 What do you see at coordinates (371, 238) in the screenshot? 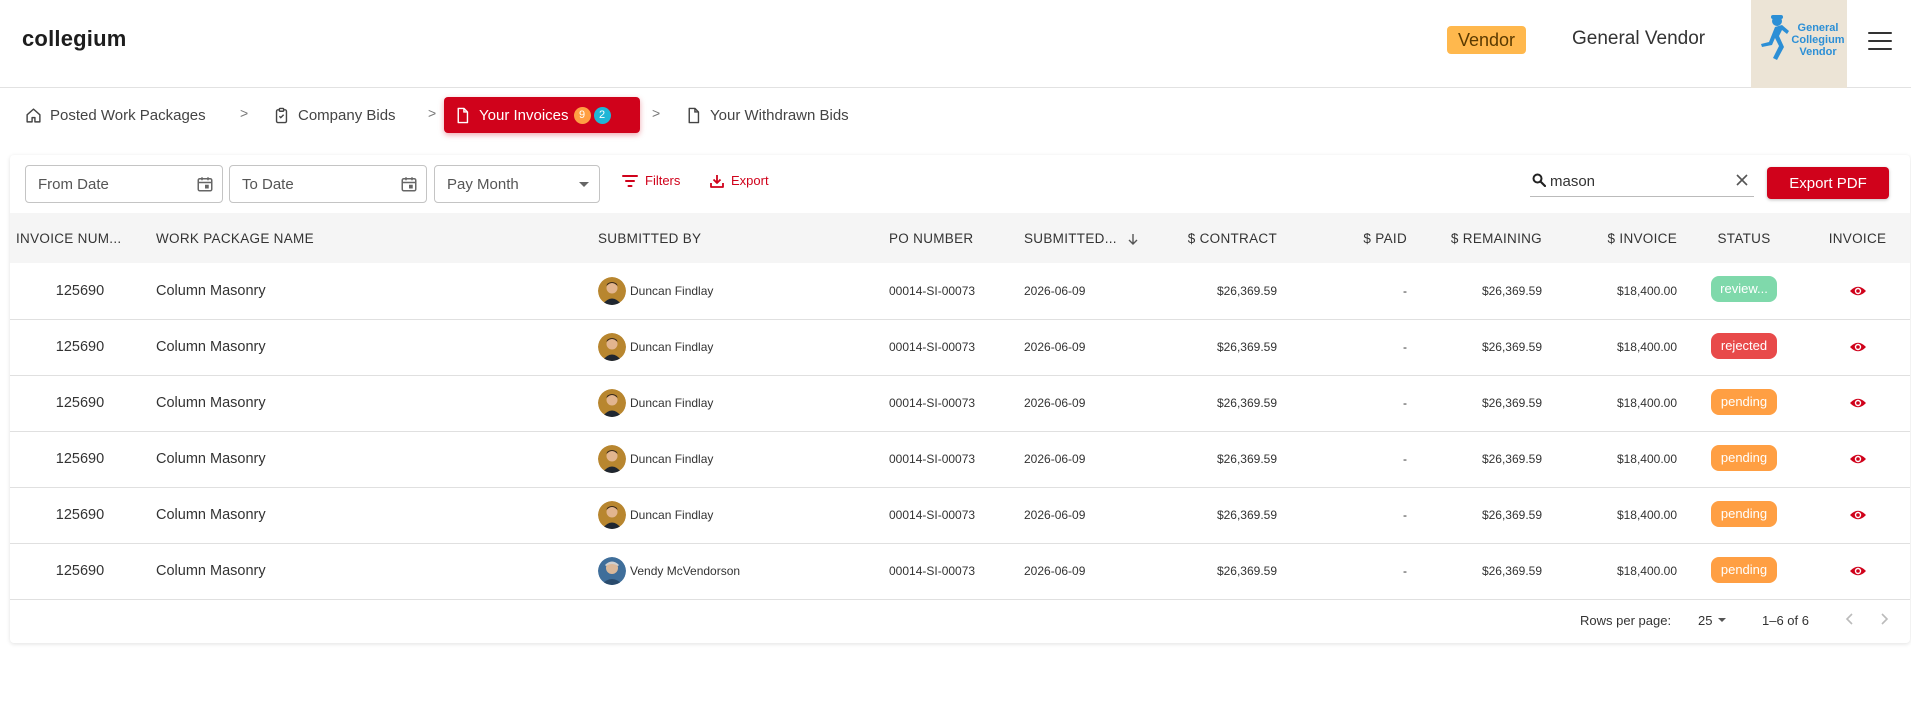
I see `column-header-work-package-name: WORK PACKAGE NAME` at bounding box center [371, 238].